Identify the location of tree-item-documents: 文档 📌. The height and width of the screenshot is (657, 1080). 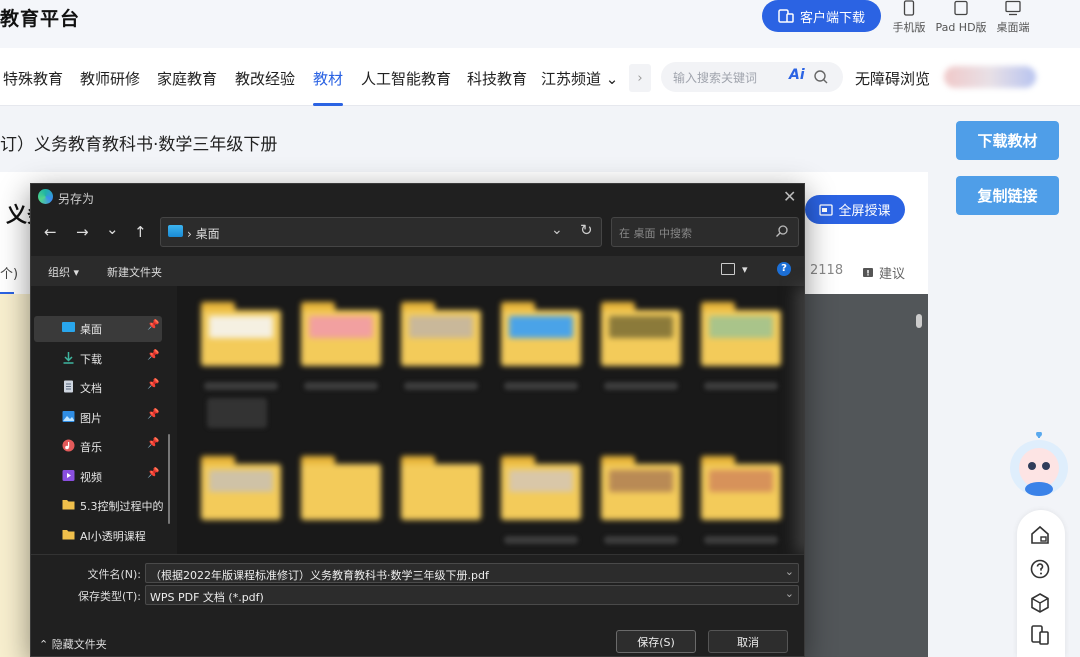
(98, 388).